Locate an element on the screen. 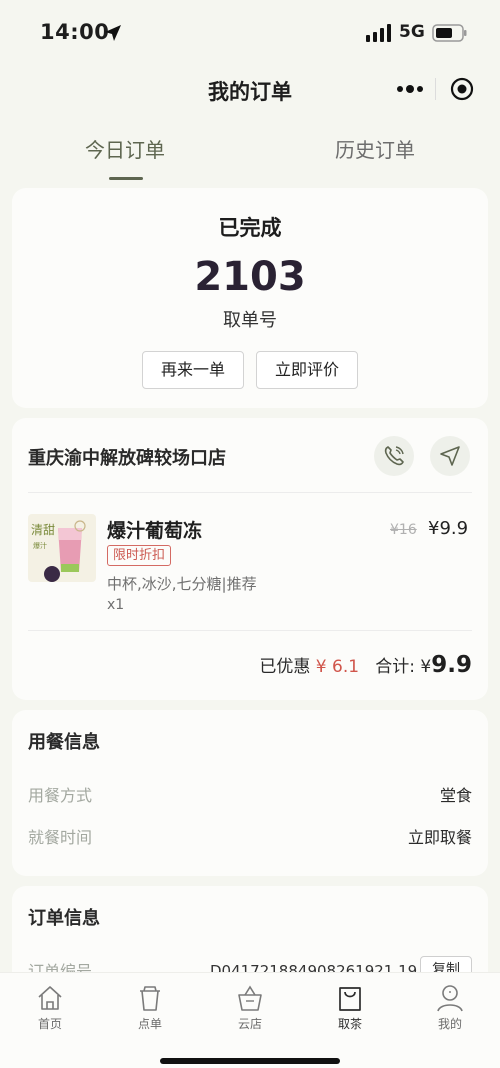 The width and height of the screenshot is (500, 1068). dining-info-title: 用餐信息 is located at coordinates (64, 742).